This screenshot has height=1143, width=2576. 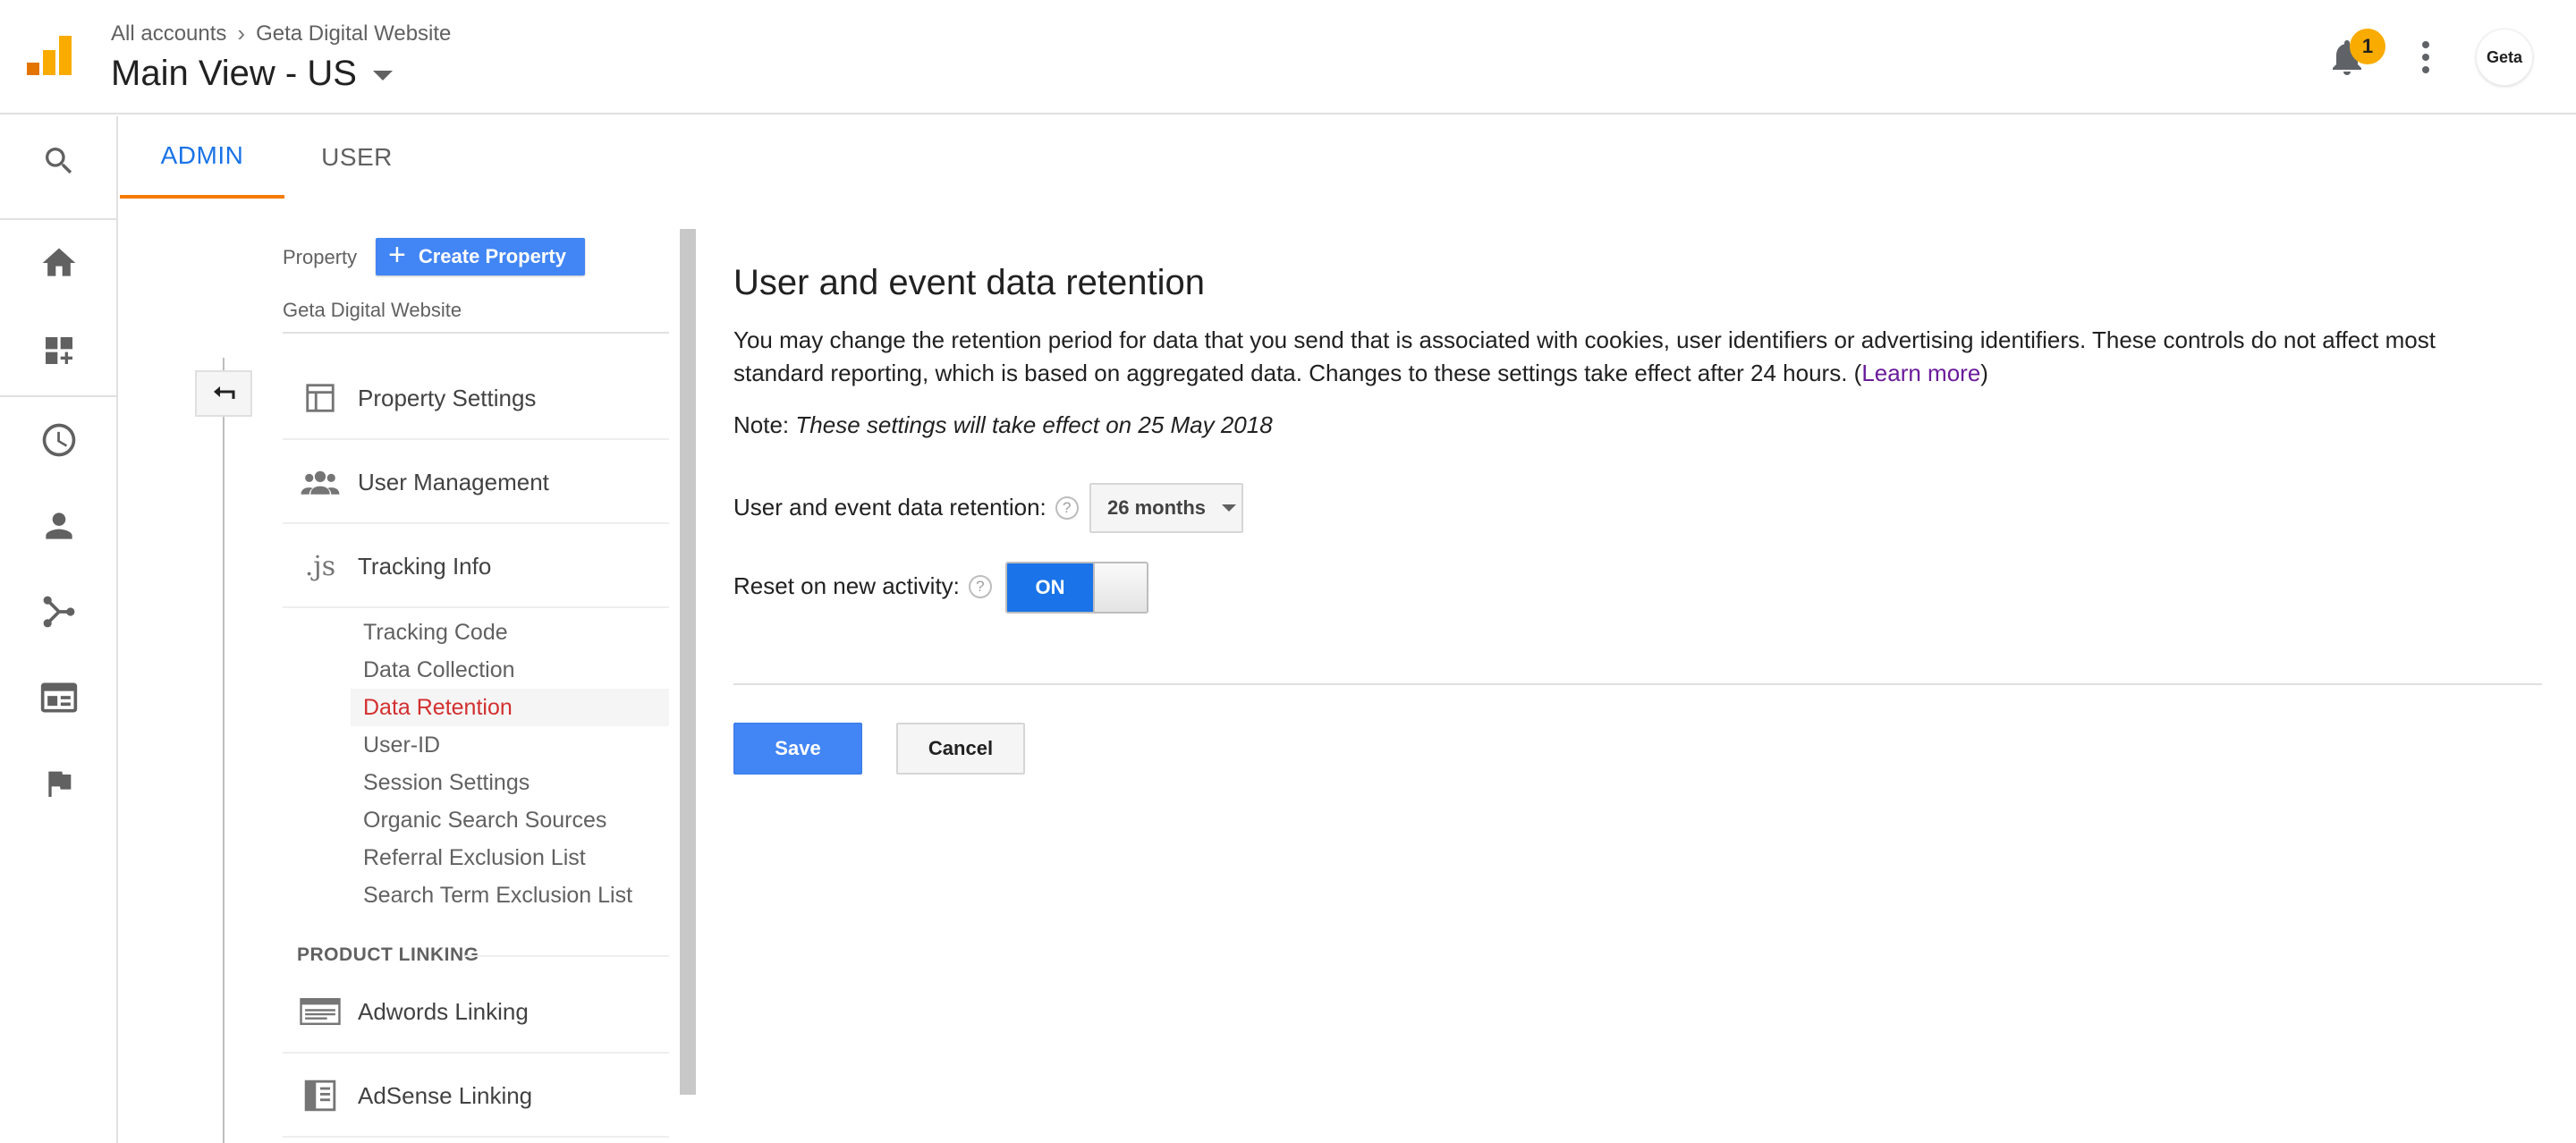 I want to click on toggle-knob, so click(x=1120, y=587).